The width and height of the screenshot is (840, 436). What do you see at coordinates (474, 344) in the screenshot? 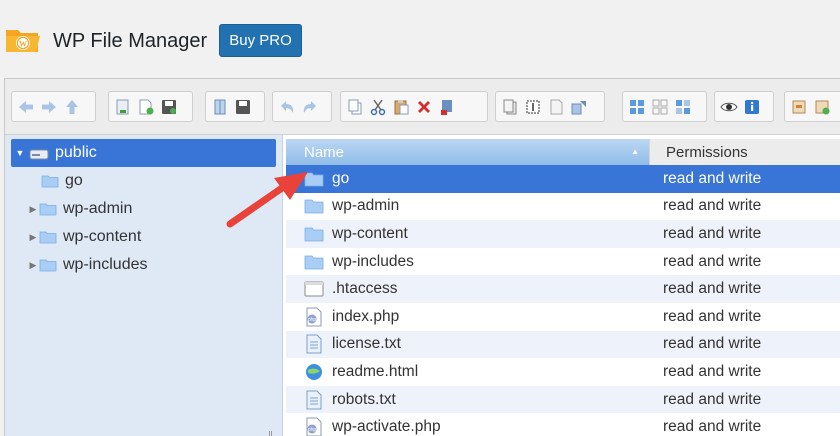
I see `file-name-cell: license.txt` at bounding box center [474, 344].